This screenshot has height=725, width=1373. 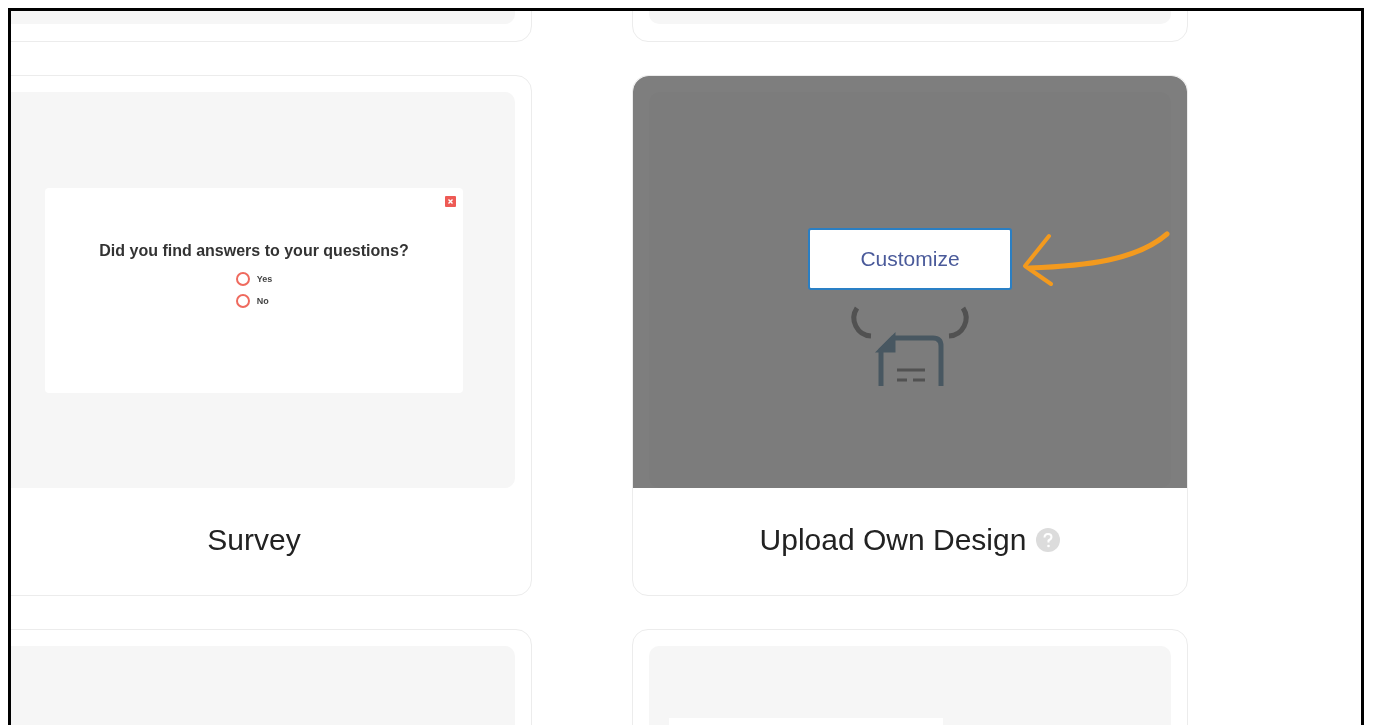 I want to click on customize-button: Customize, so click(x=910, y=259).